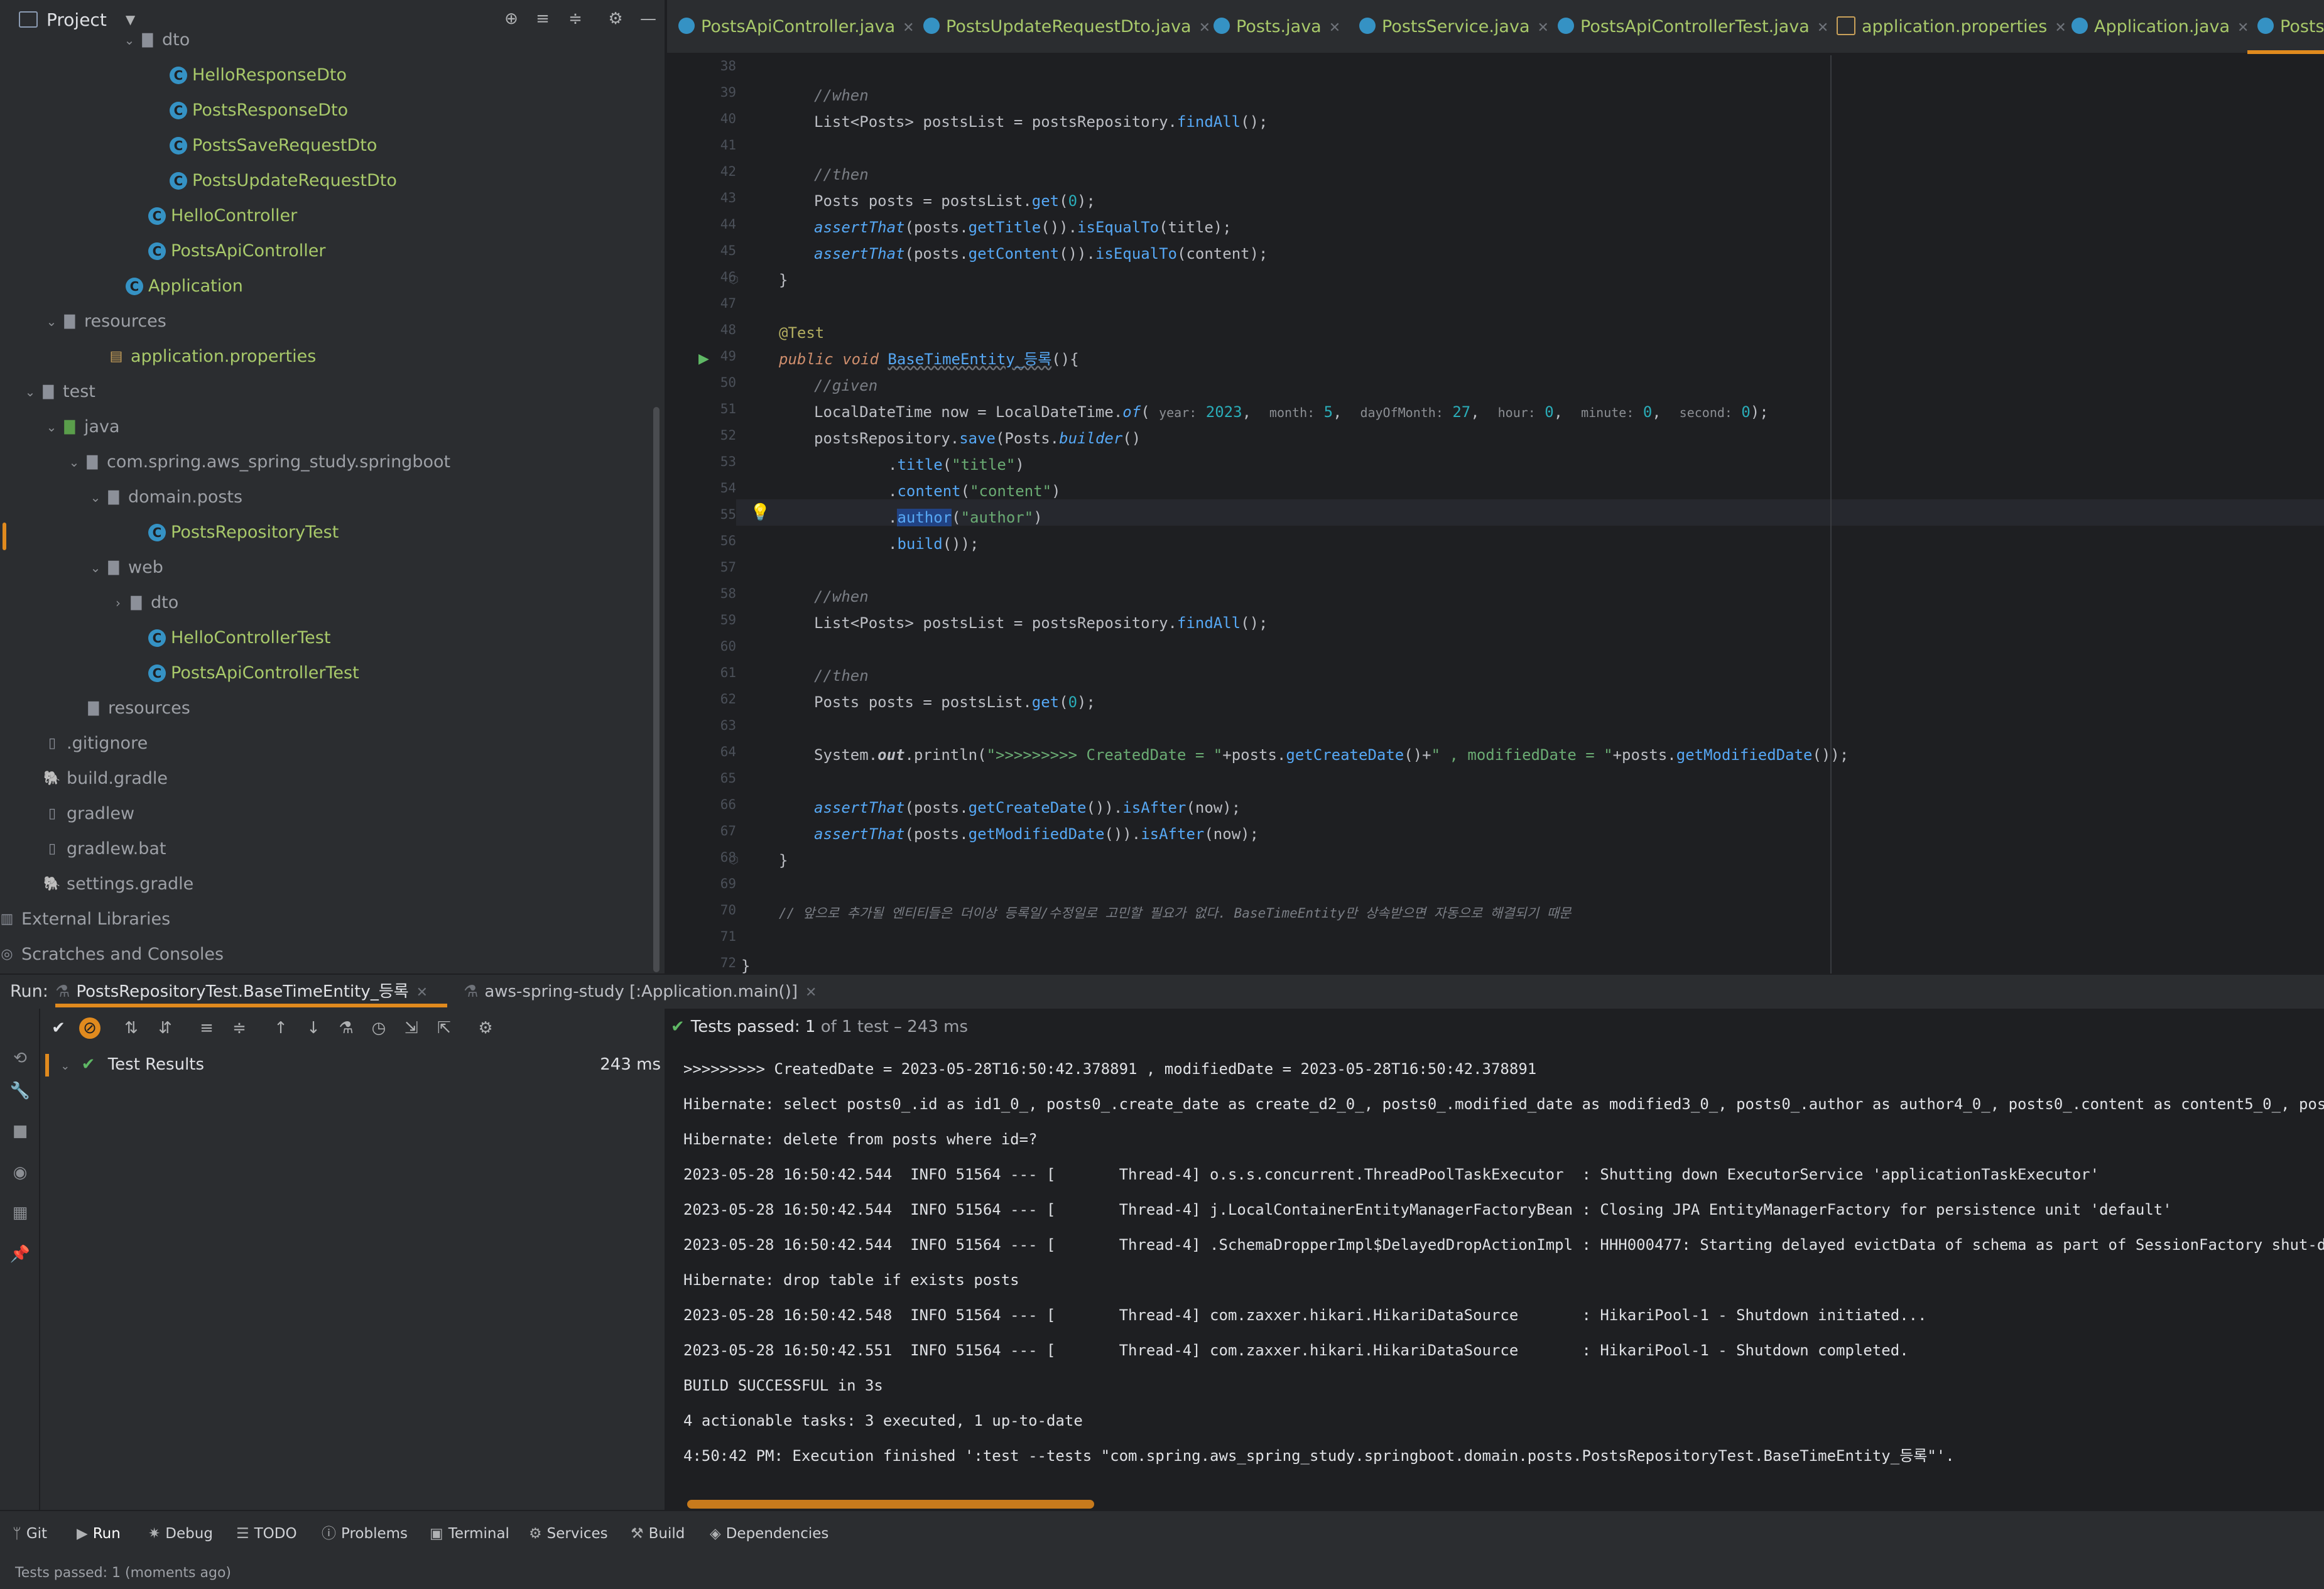 This screenshot has height=1589, width=2324. What do you see at coordinates (137, 709) in the screenshot?
I see `tree-item: ▇ resources` at bounding box center [137, 709].